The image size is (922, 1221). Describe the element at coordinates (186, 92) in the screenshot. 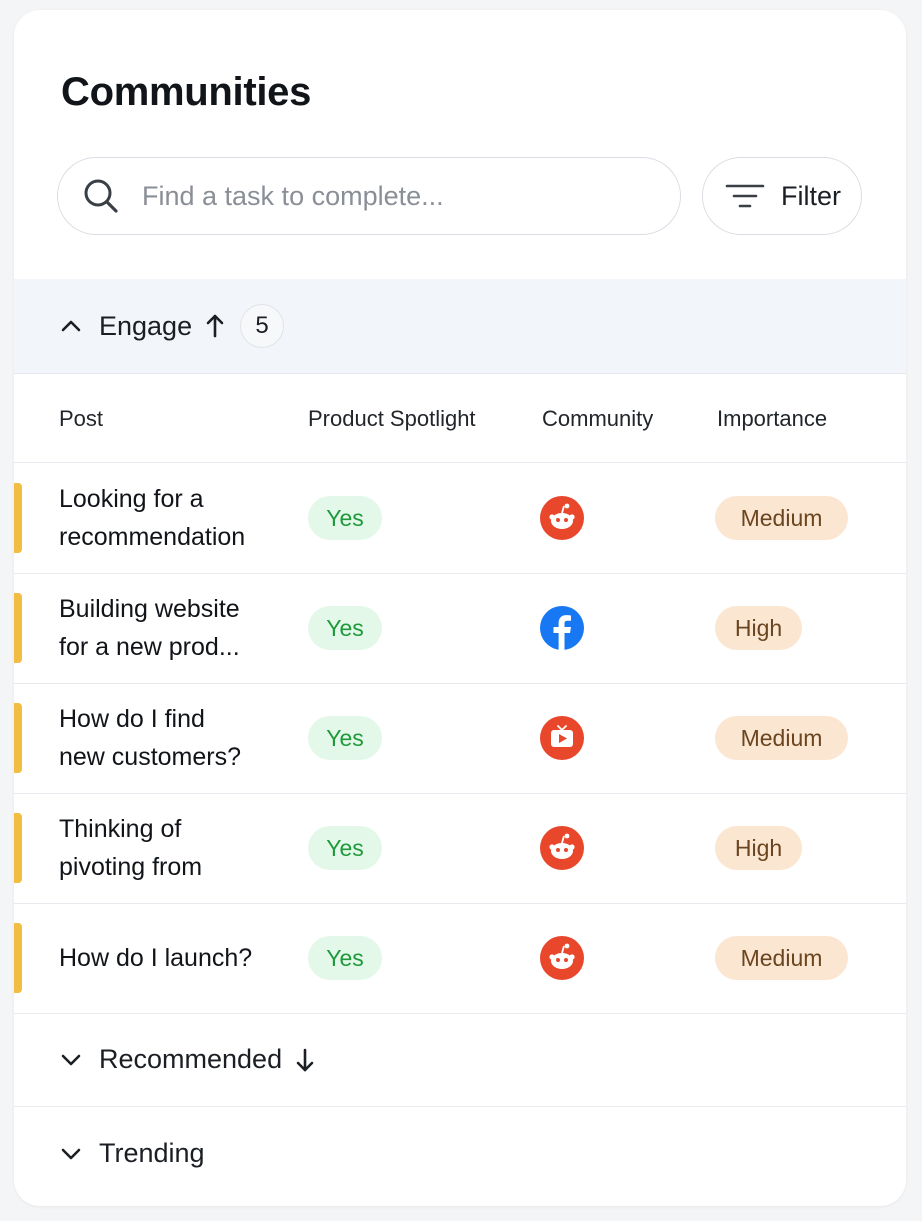

I see `page-title: Communities` at that location.